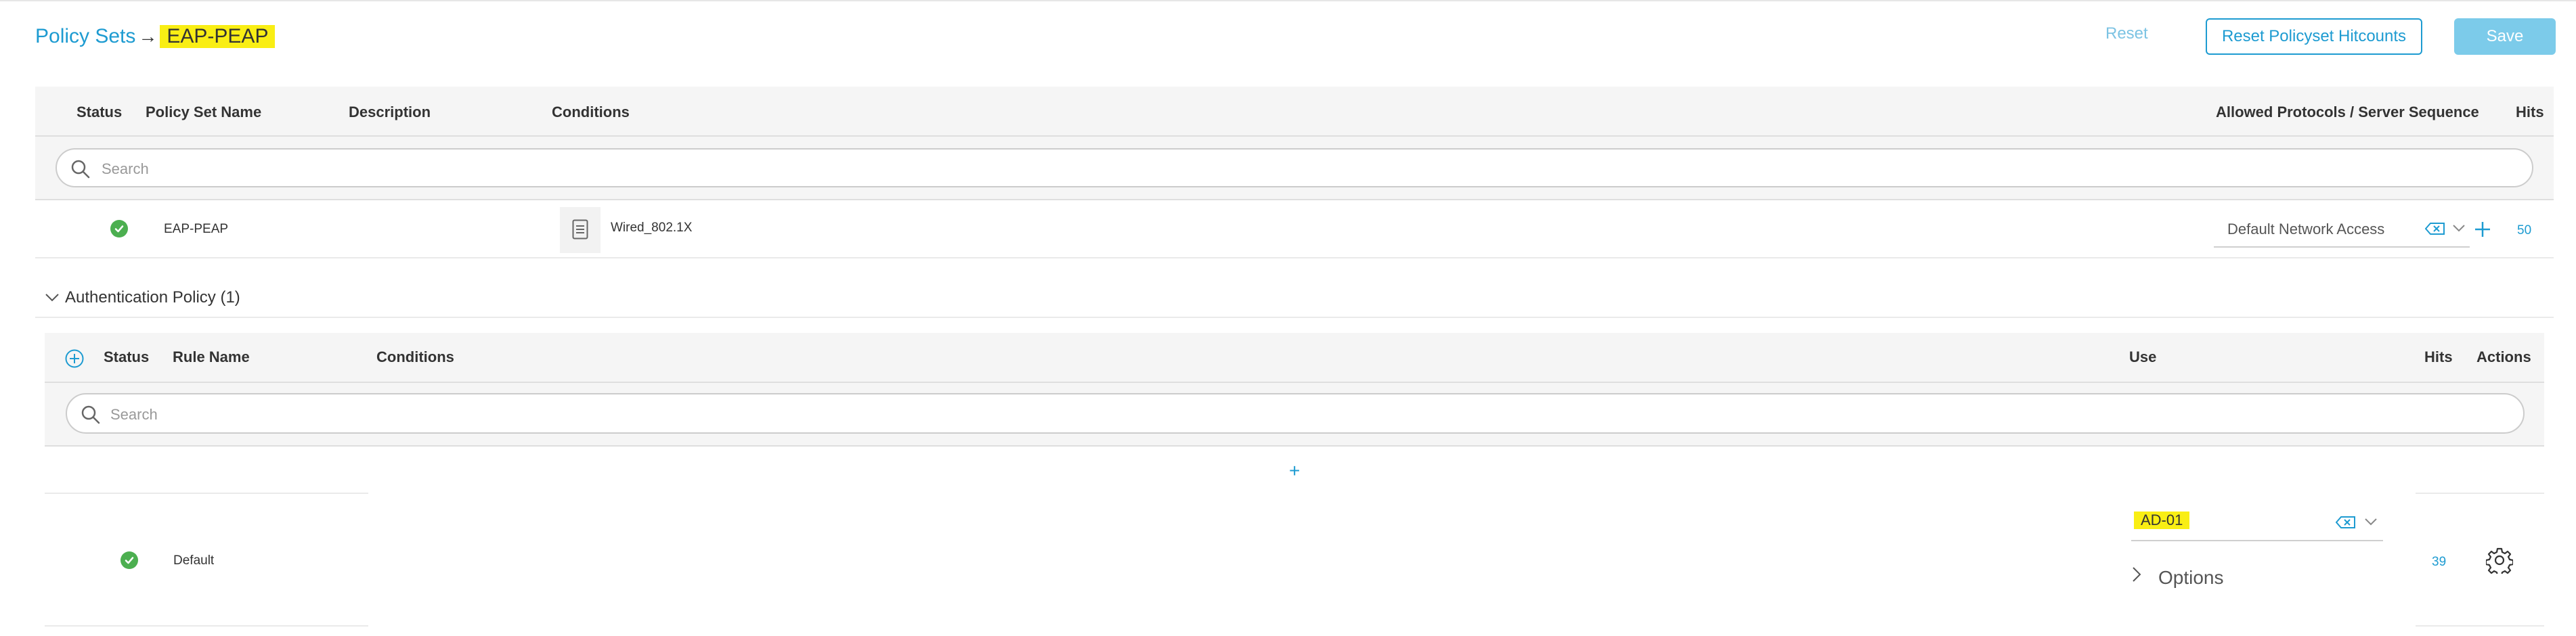 This screenshot has height=636, width=2576. What do you see at coordinates (196, 229) in the screenshot?
I see `policy-set-name: EAP-PEAP` at bounding box center [196, 229].